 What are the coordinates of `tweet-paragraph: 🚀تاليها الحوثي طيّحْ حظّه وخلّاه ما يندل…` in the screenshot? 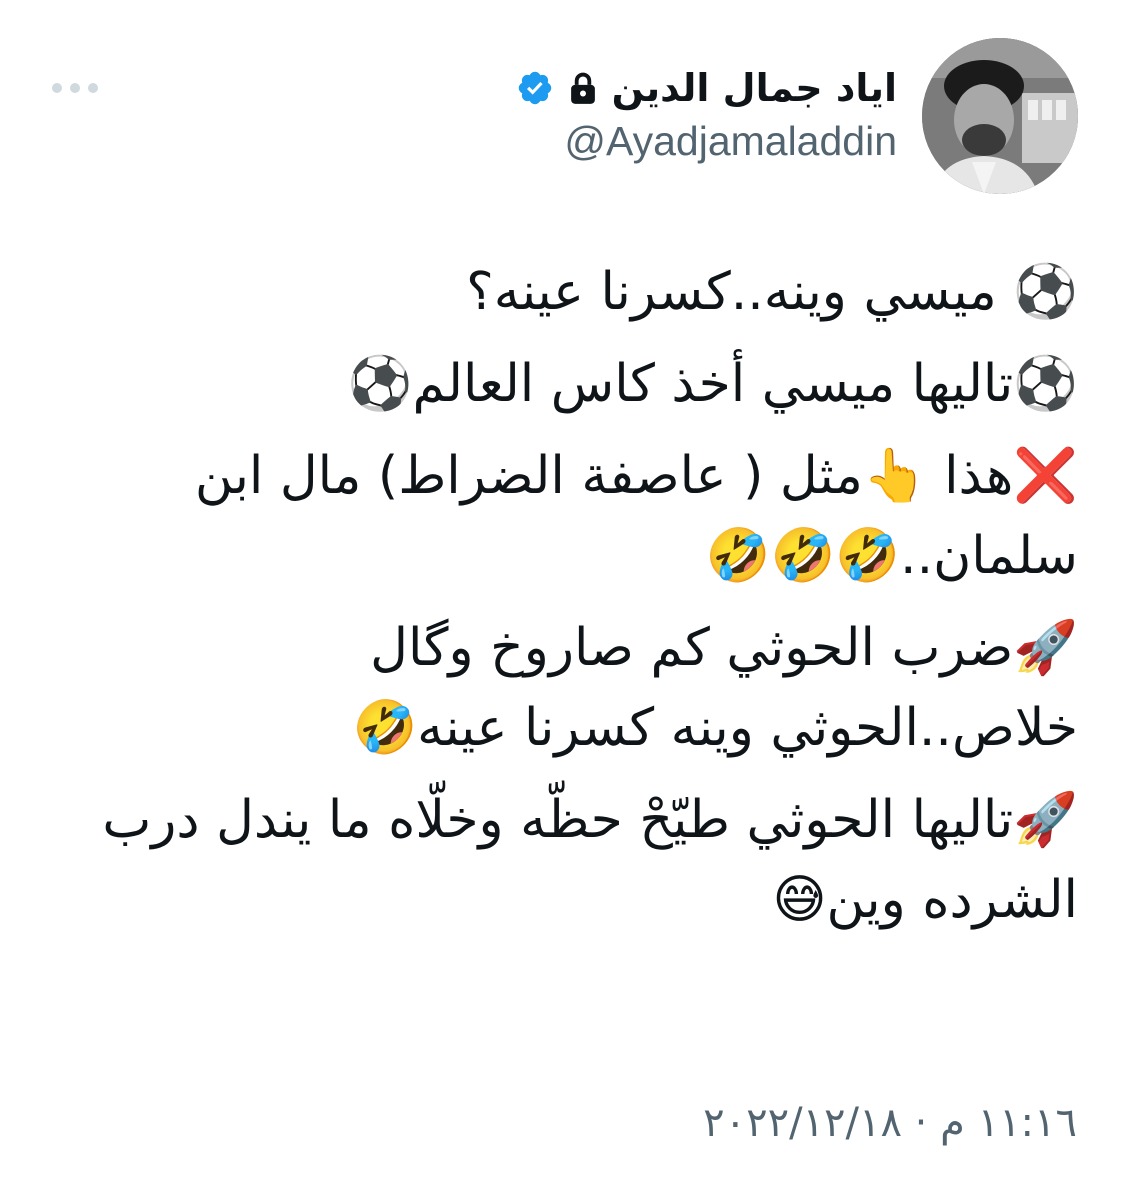 It's located at (581, 860).